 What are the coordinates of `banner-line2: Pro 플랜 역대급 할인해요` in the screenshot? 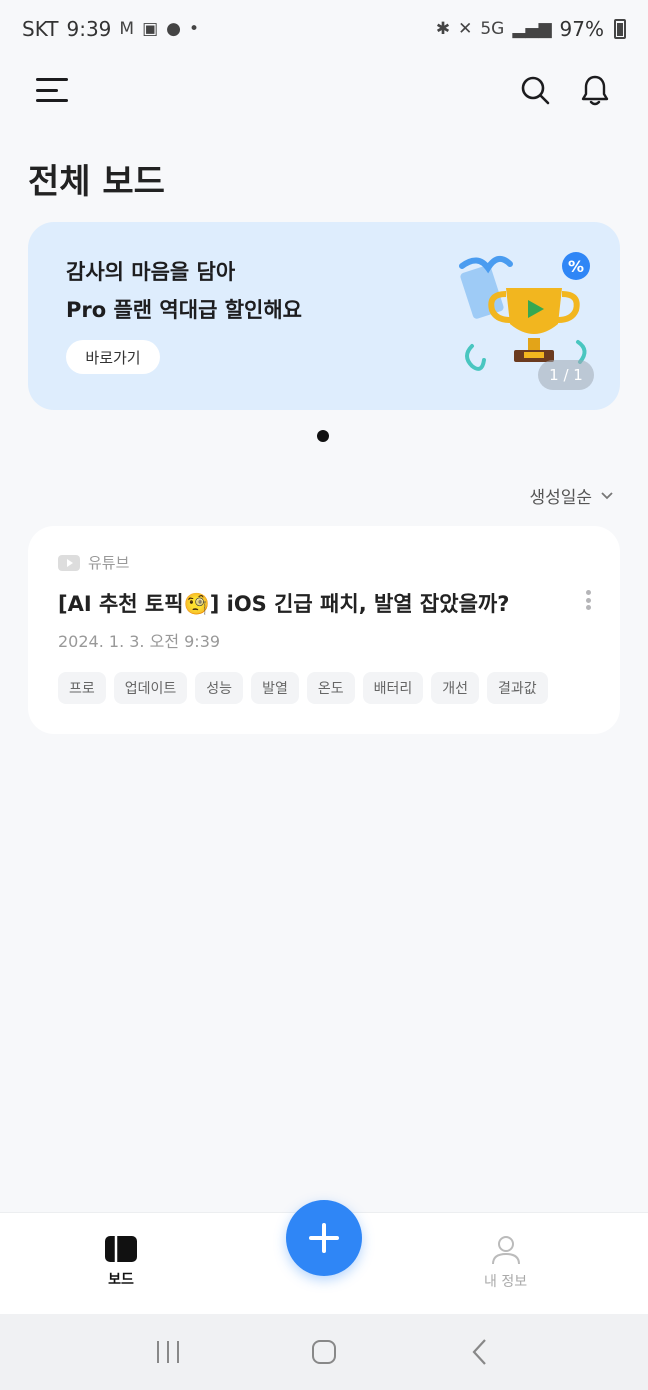 It's located at (184, 310).